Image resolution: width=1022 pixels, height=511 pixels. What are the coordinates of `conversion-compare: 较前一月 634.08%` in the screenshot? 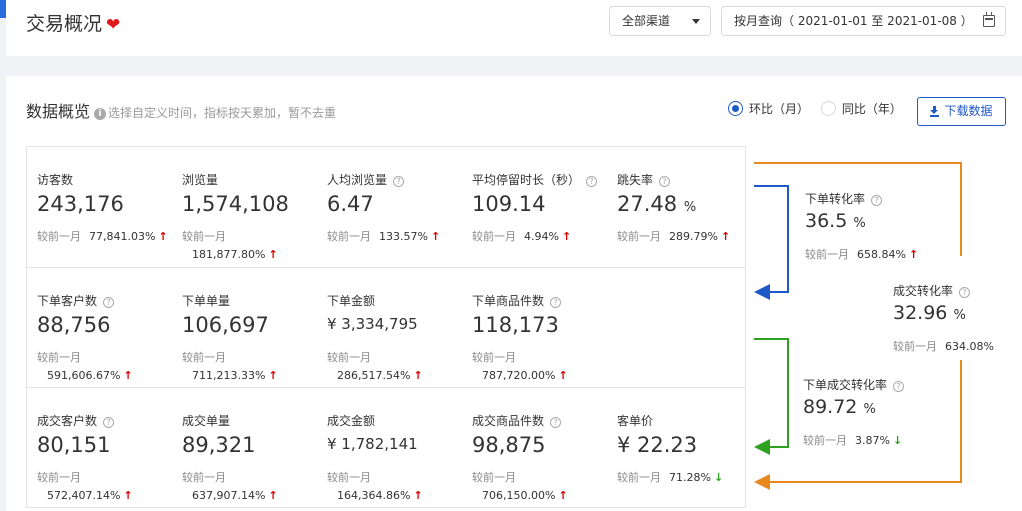 It's located at (943, 346).